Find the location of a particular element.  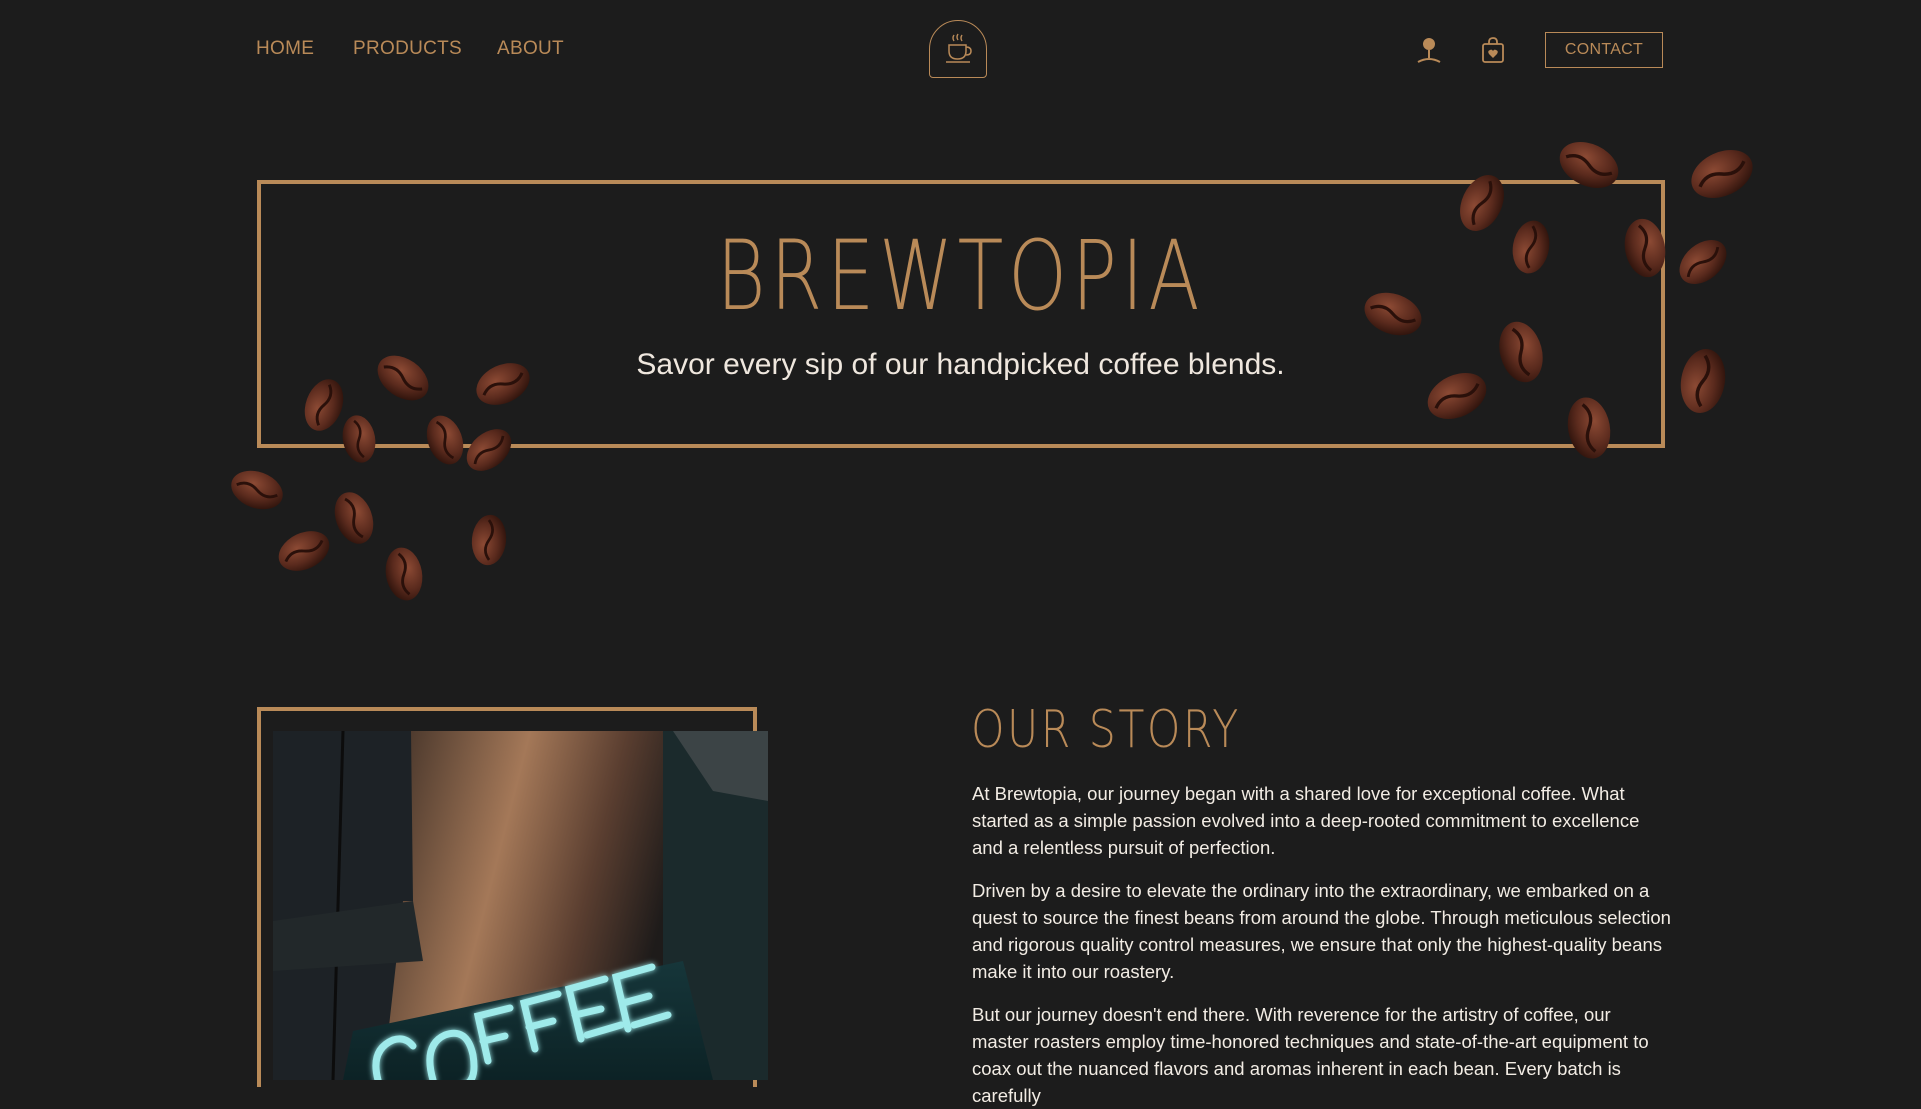

brand-logo is located at coordinates (958, 49).